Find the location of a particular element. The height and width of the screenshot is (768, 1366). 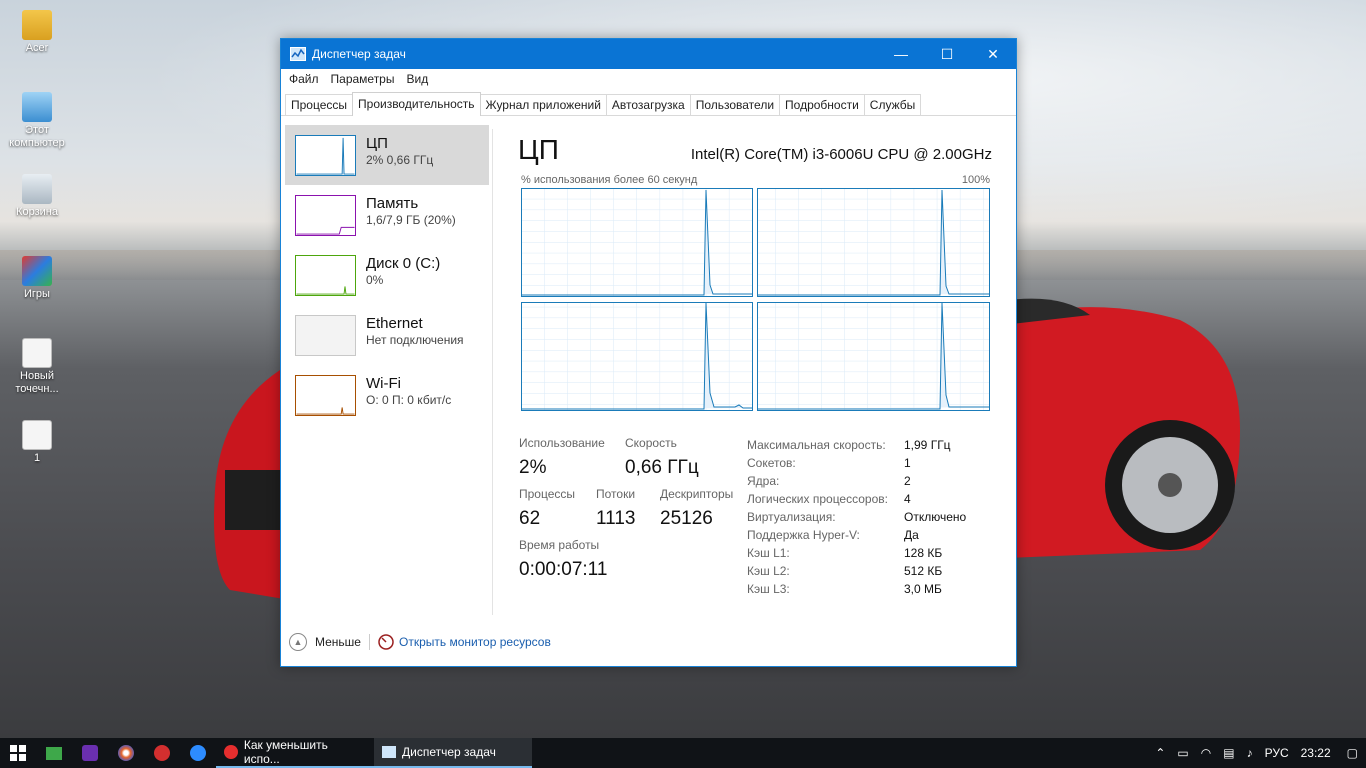

menu-view: Вид is located at coordinates (417, 79).